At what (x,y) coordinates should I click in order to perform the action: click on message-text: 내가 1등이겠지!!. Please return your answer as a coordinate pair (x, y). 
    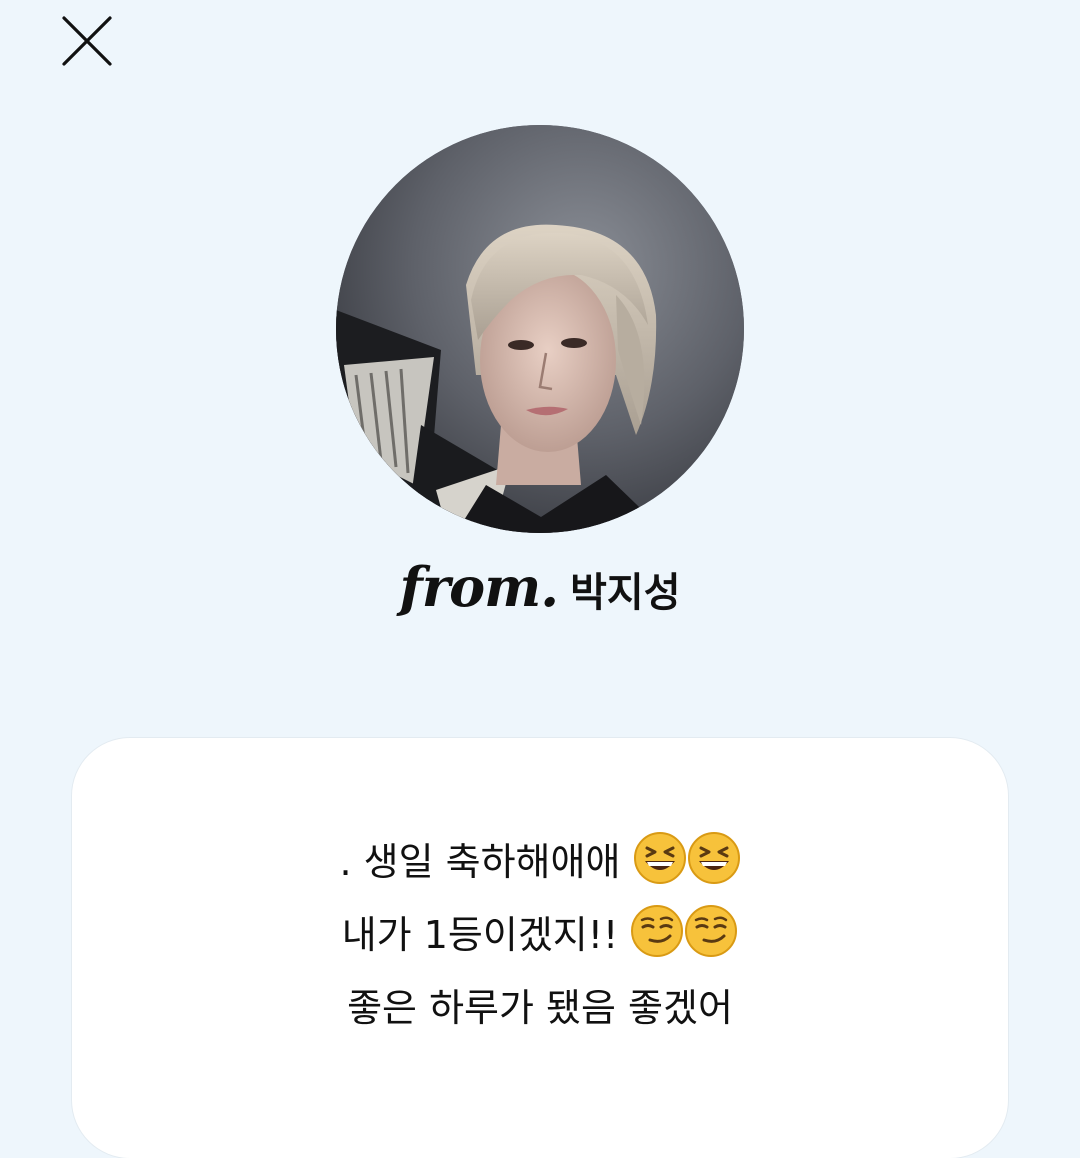
    Looking at the image, I should click on (486, 935).